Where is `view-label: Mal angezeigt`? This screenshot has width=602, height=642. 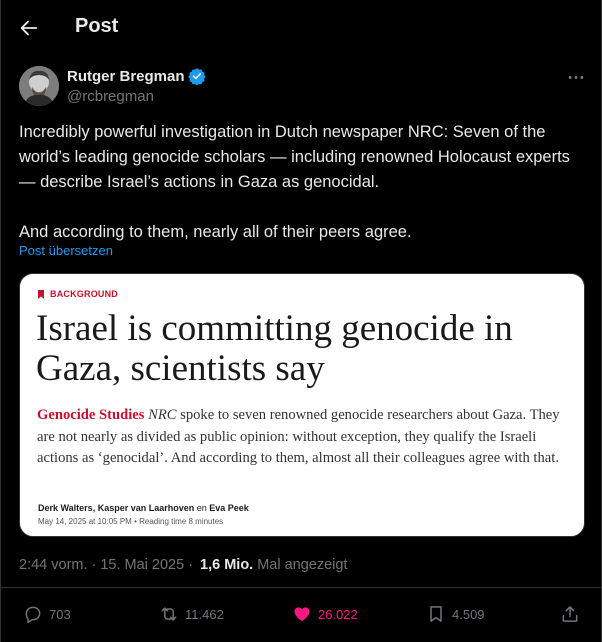 view-label: Mal angezeigt is located at coordinates (302, 565).